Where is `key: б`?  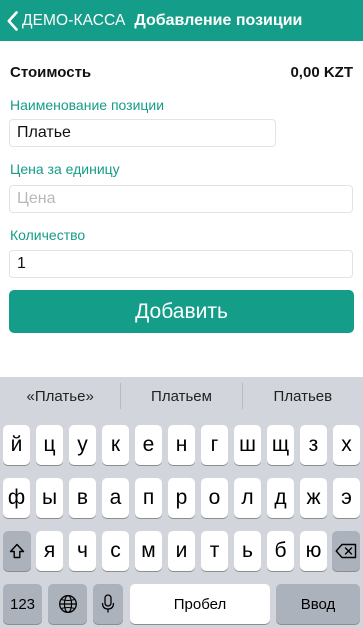
key: б is located at coordinates (280, 551).